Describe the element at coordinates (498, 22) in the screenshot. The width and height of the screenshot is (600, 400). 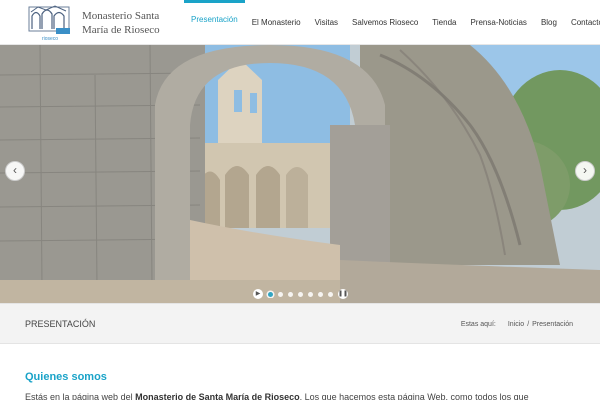
I see `nav-item-prensa-noticias: Prensa-Noticias` at that location.